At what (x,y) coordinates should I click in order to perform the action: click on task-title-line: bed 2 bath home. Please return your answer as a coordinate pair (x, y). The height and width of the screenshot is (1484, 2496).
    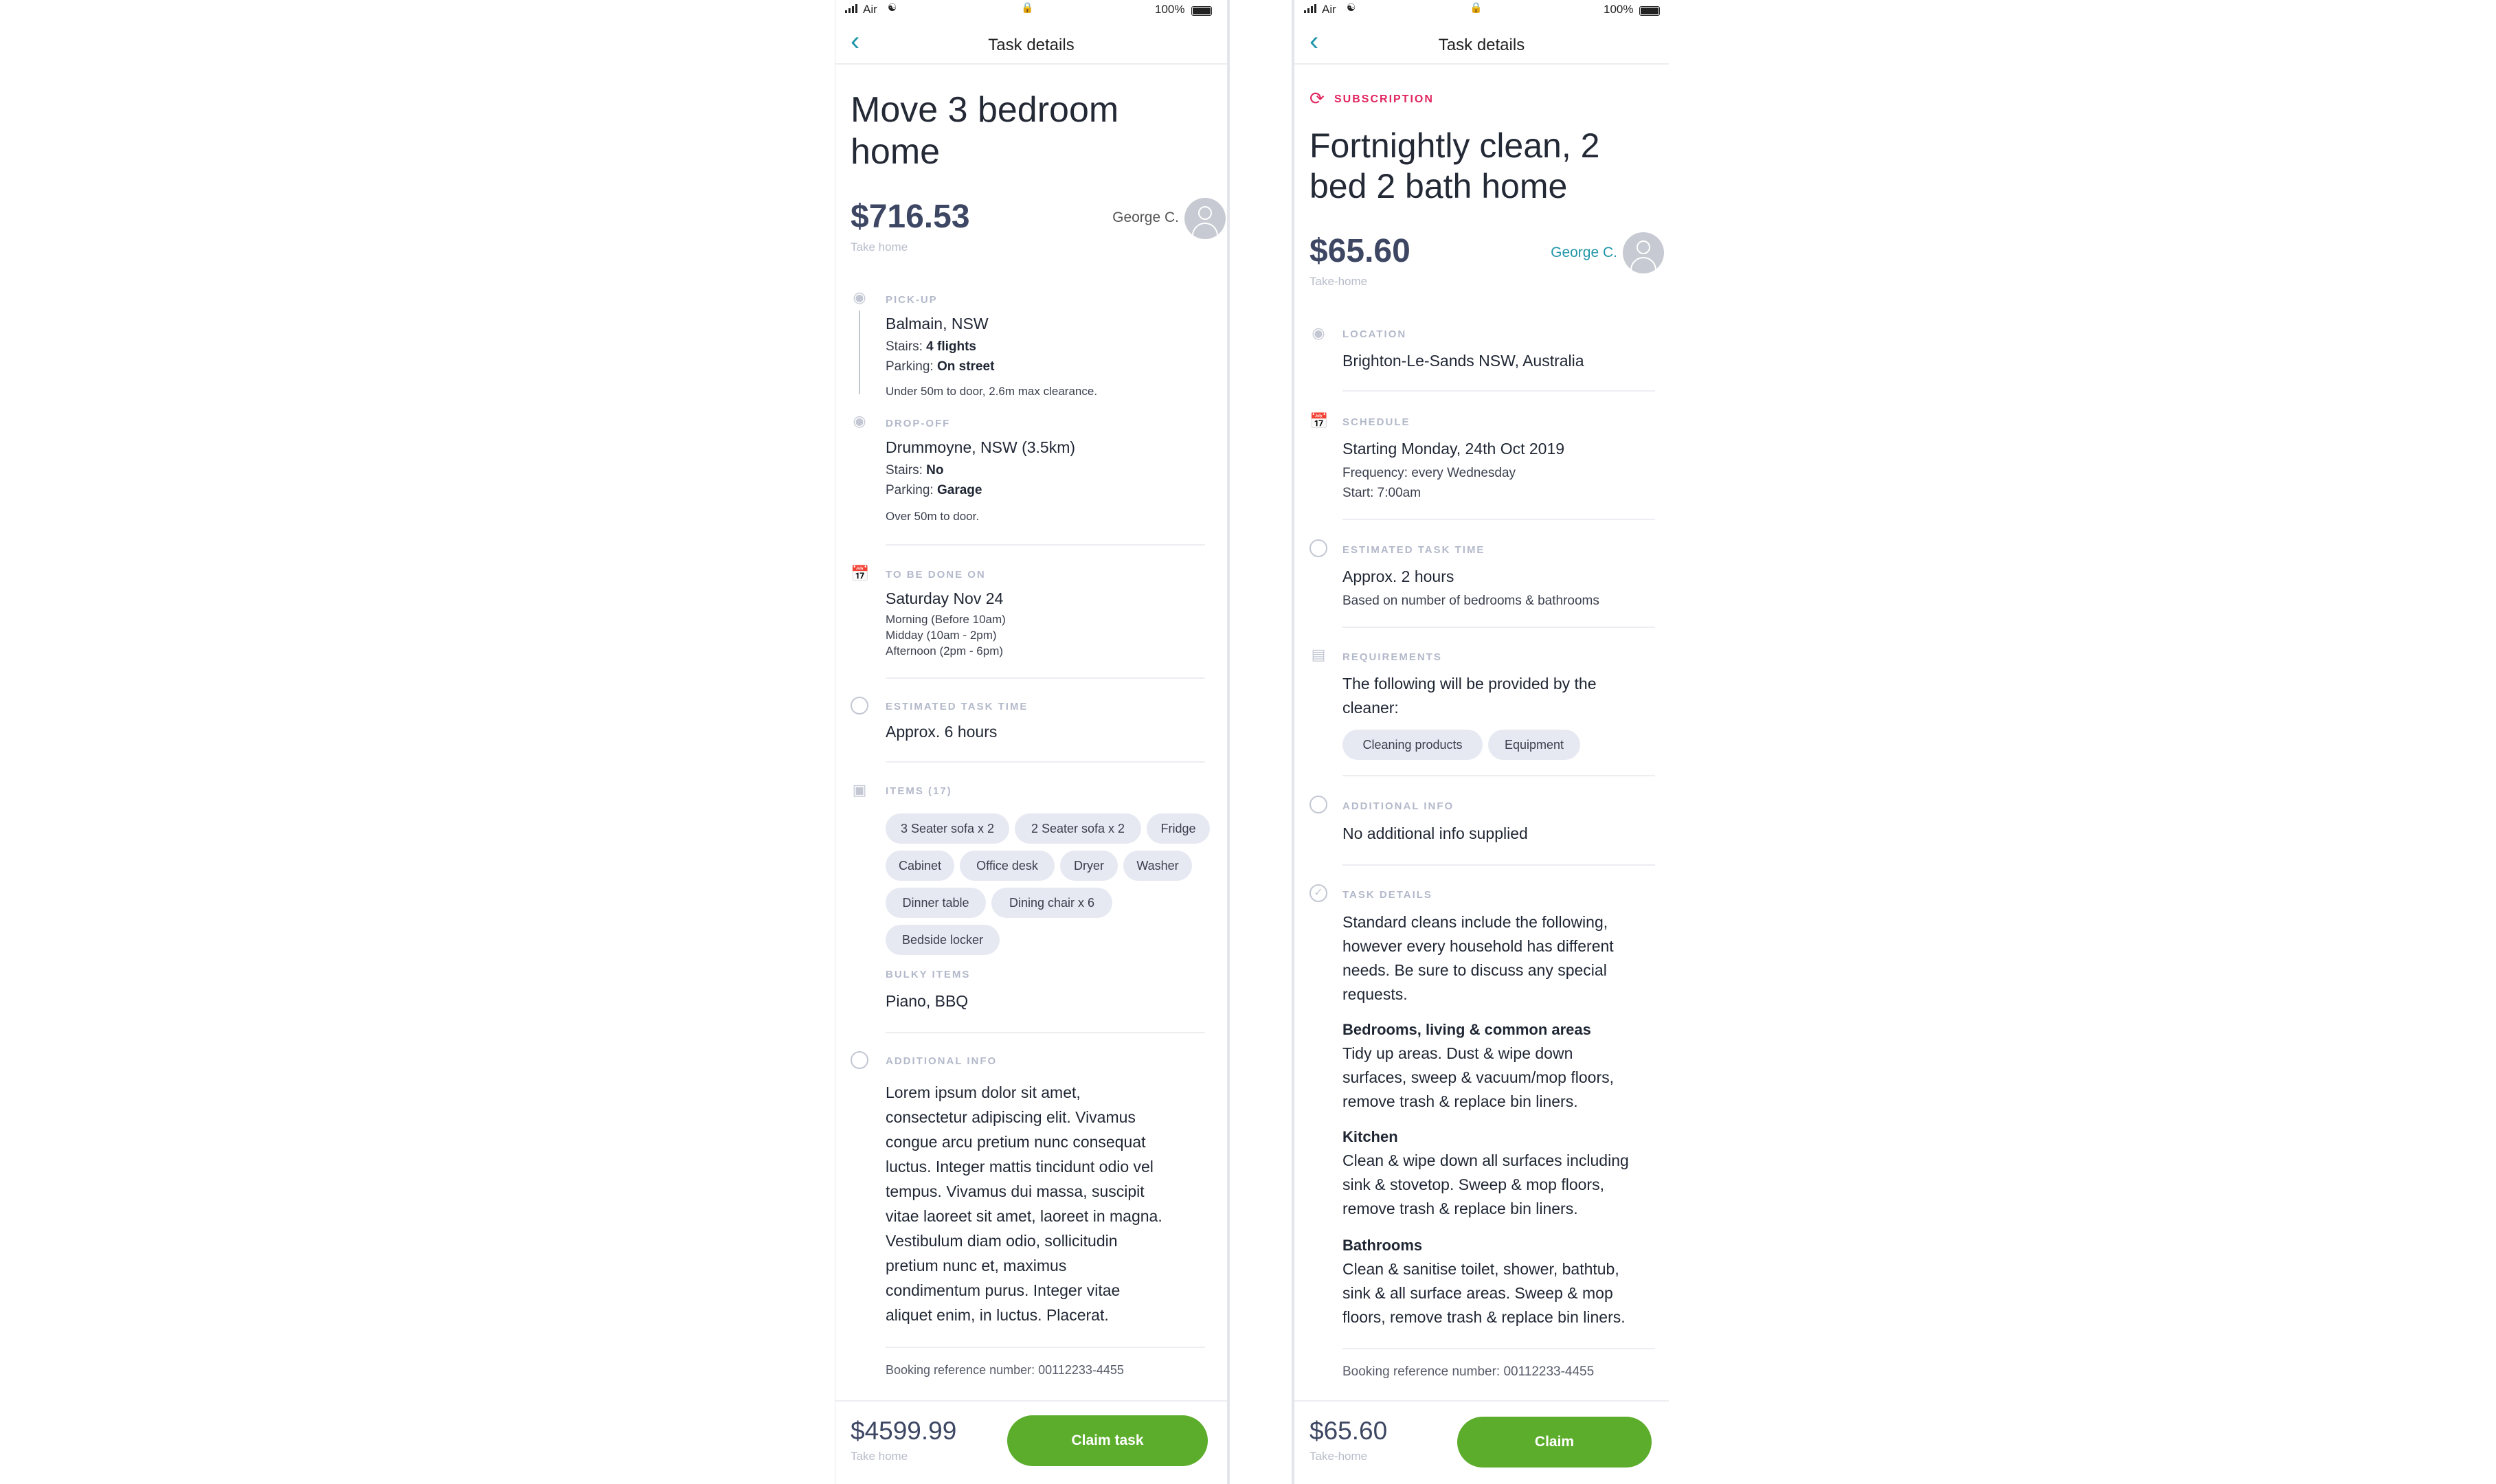
    Looking at the image, I should click on (1438, 186).